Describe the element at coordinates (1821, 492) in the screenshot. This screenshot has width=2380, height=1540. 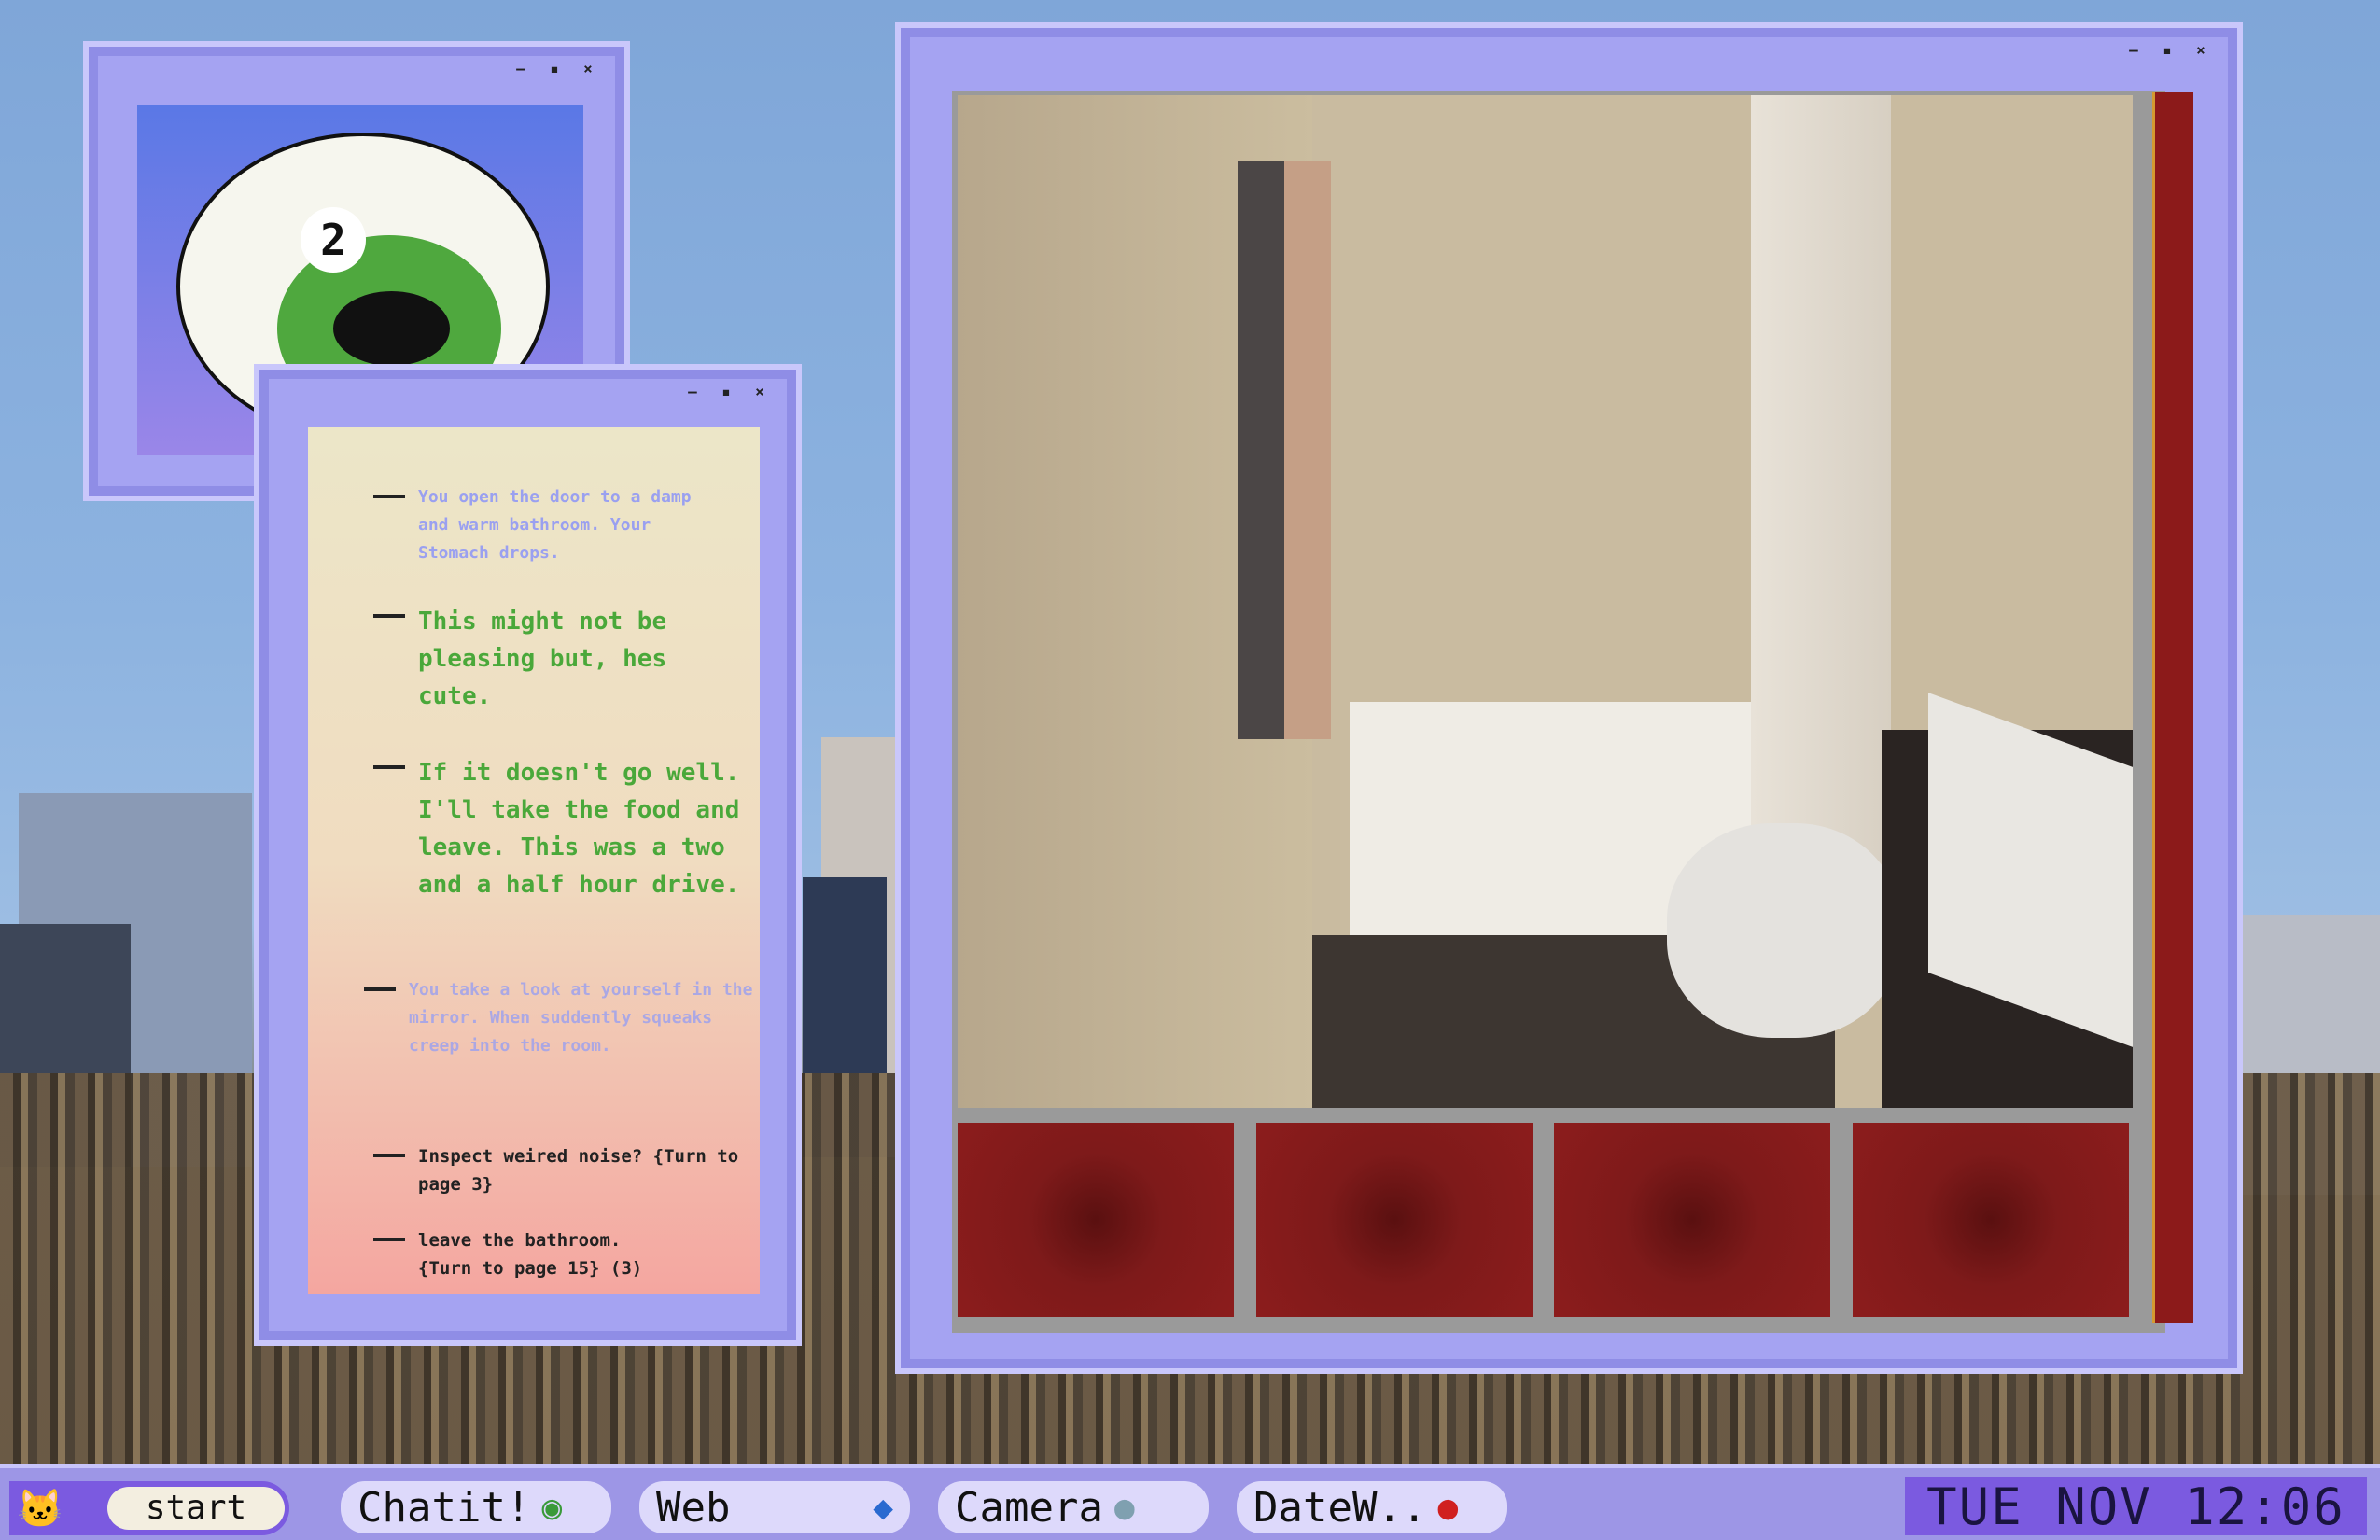
I see `photo-curtain` at that location.